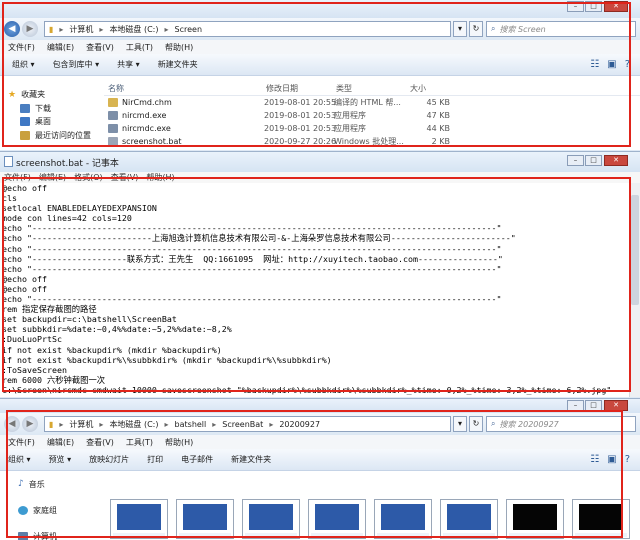  I want to click on breadcrumb-date-folder: 20200927, so click(299, 424).